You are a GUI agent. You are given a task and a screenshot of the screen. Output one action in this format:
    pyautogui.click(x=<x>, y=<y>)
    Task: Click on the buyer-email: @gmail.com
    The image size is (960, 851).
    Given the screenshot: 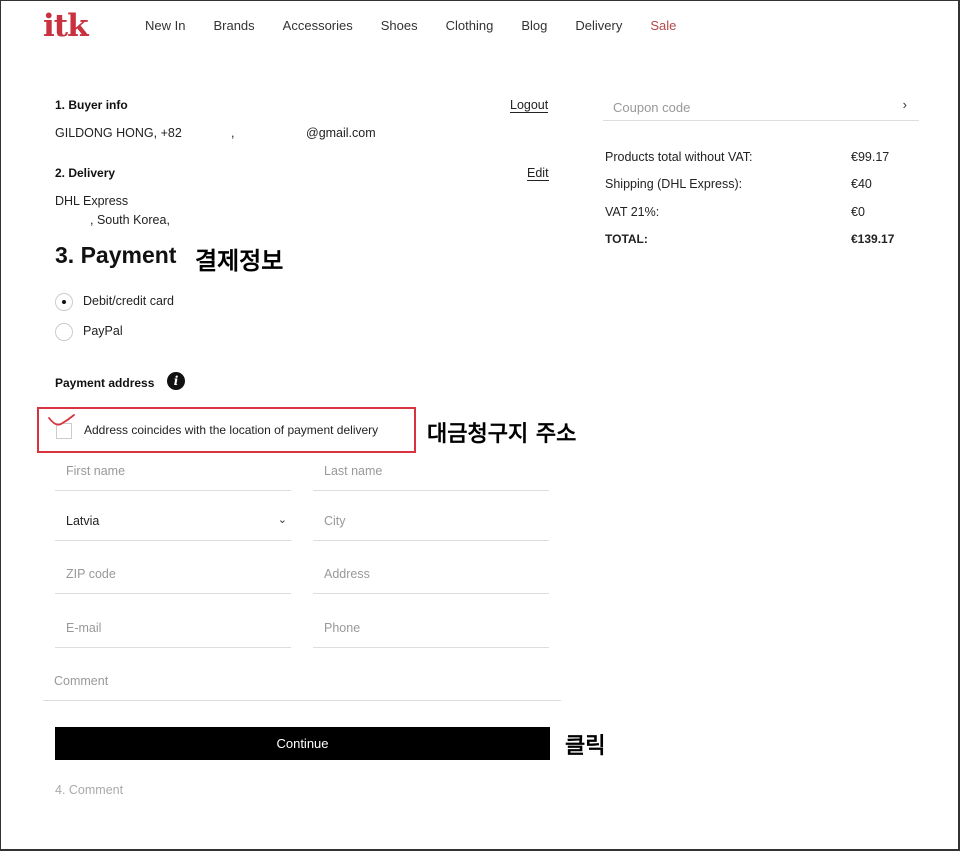 What is the action you would take?
    pyautogui.click(x=341, y=133)
    